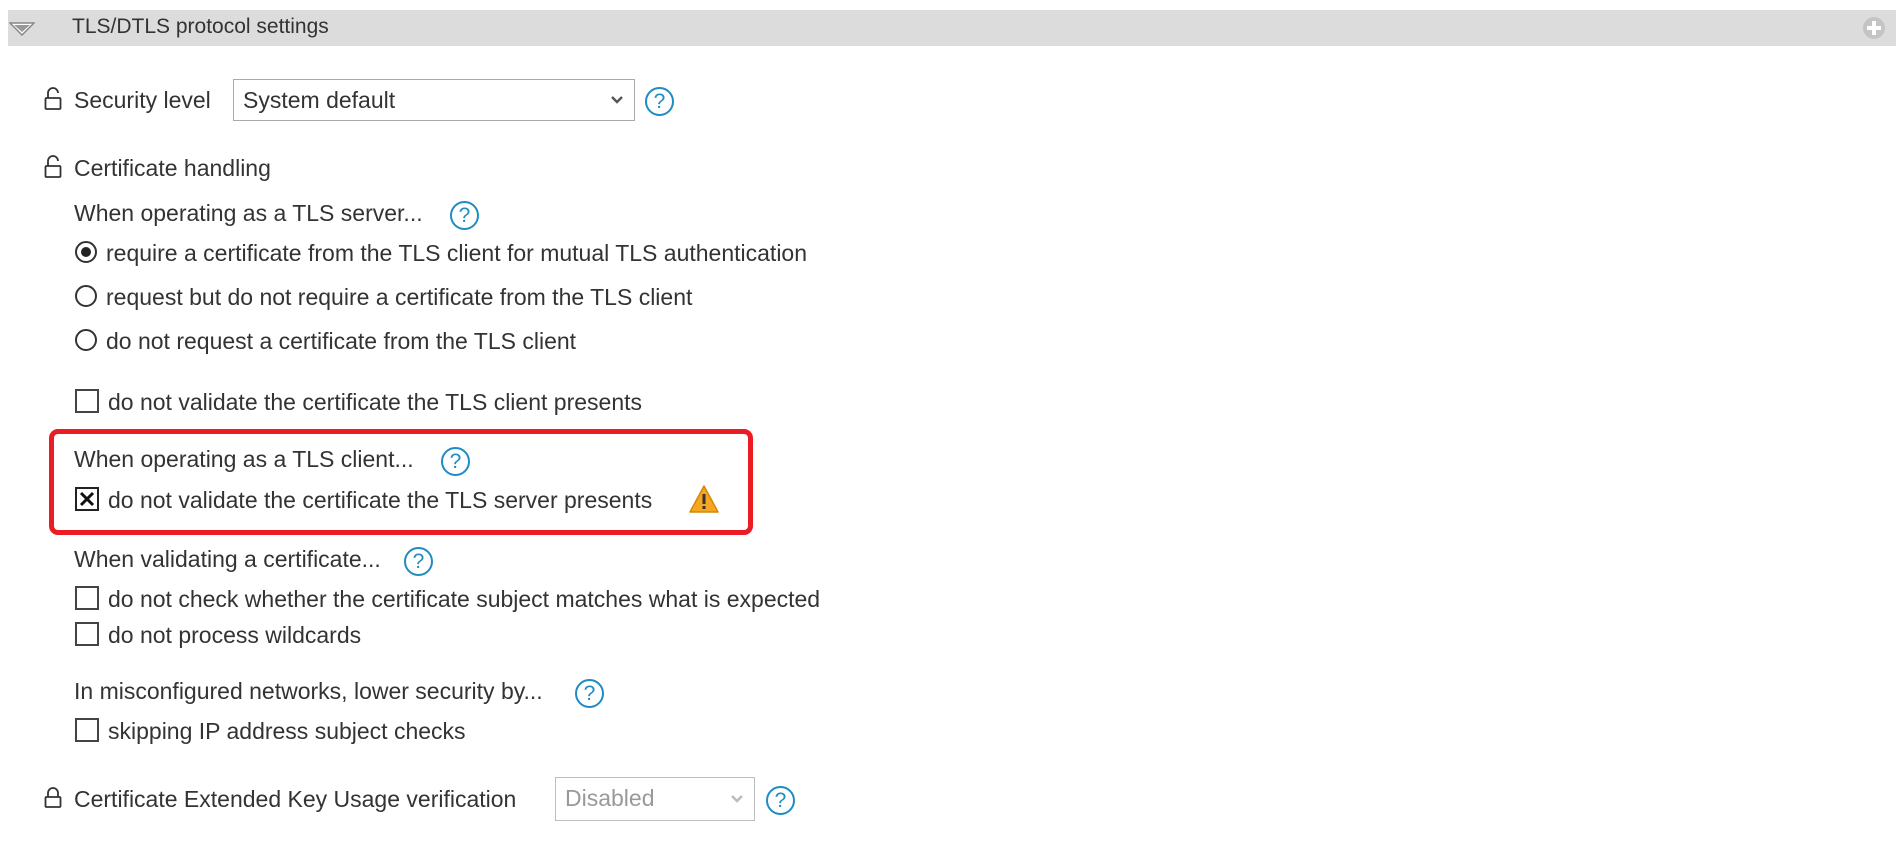  I want to click on radio-selected-dot, so click(86, 252).